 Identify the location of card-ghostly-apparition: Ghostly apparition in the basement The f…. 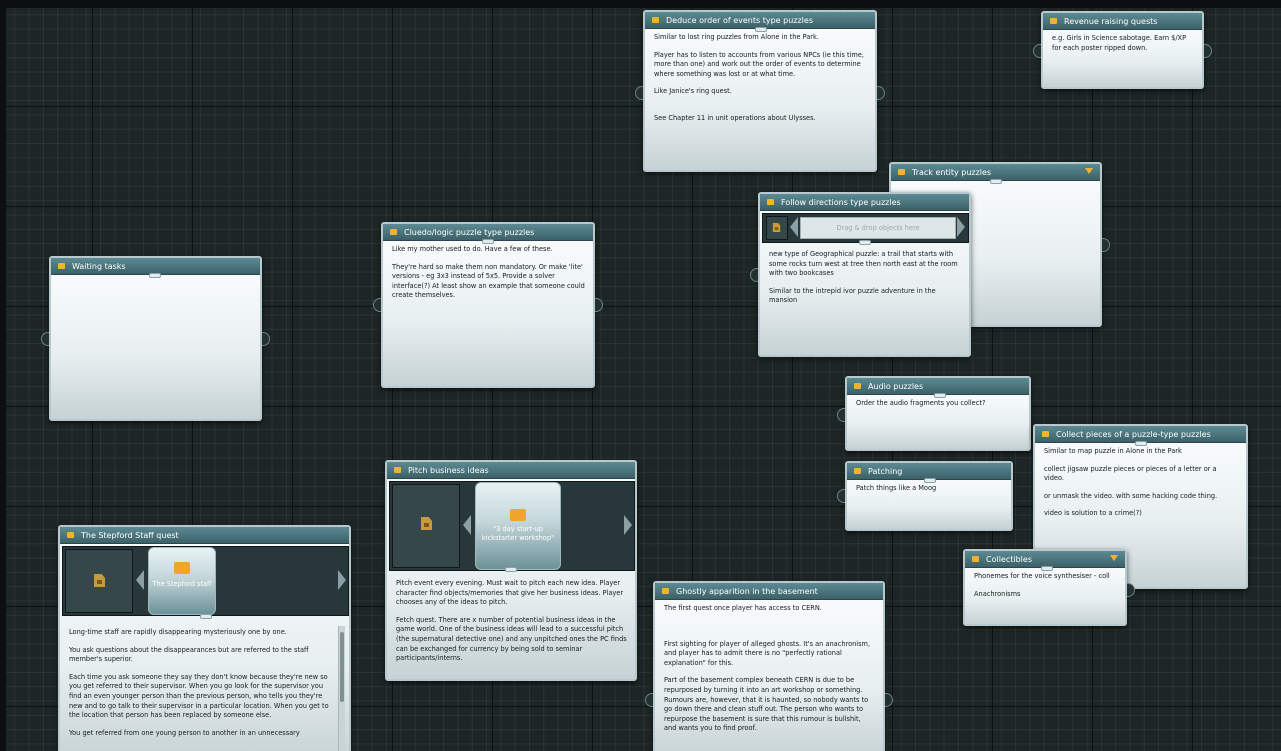
(769, 666).